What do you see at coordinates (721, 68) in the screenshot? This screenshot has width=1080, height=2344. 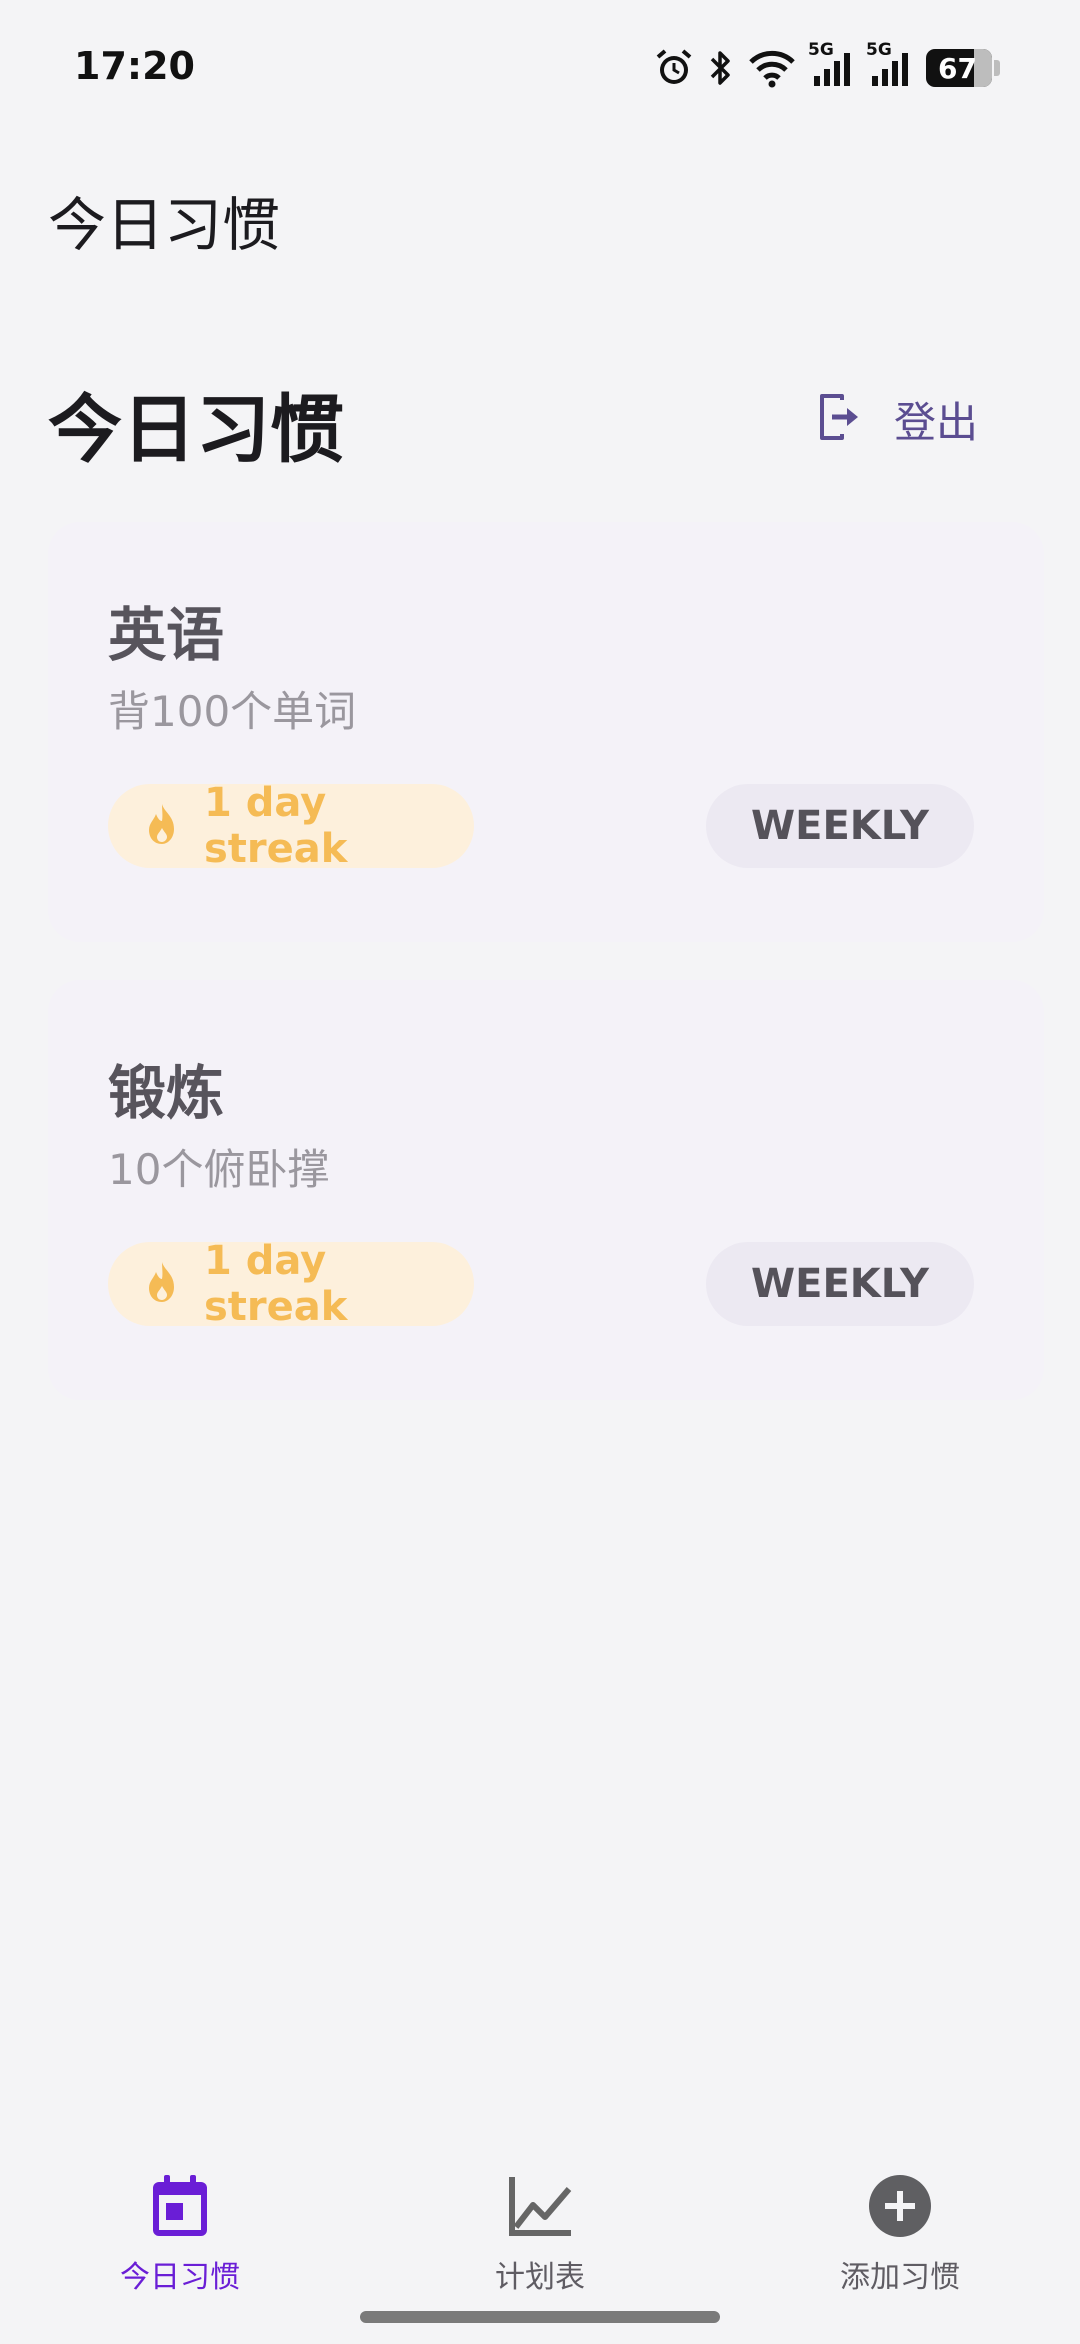 I see `bluetooth-icon` at bounding box center [721, 68].